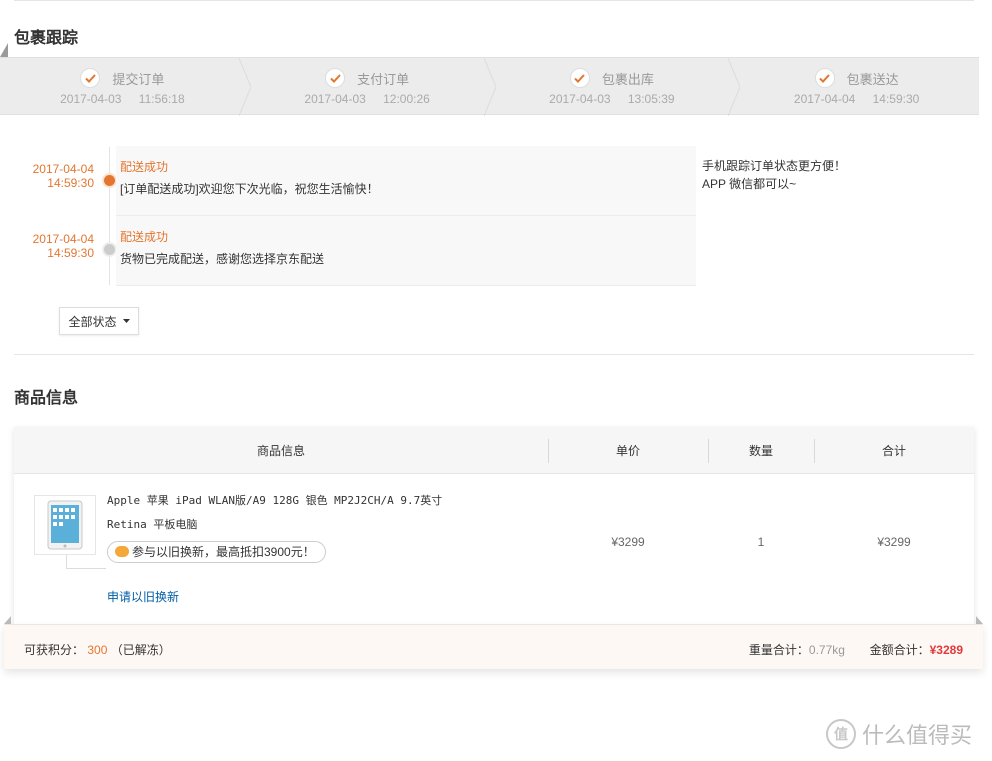  I want to click on step-package-out: 包裹出库 2017-04-03 13:05:39, so click(615, 87).